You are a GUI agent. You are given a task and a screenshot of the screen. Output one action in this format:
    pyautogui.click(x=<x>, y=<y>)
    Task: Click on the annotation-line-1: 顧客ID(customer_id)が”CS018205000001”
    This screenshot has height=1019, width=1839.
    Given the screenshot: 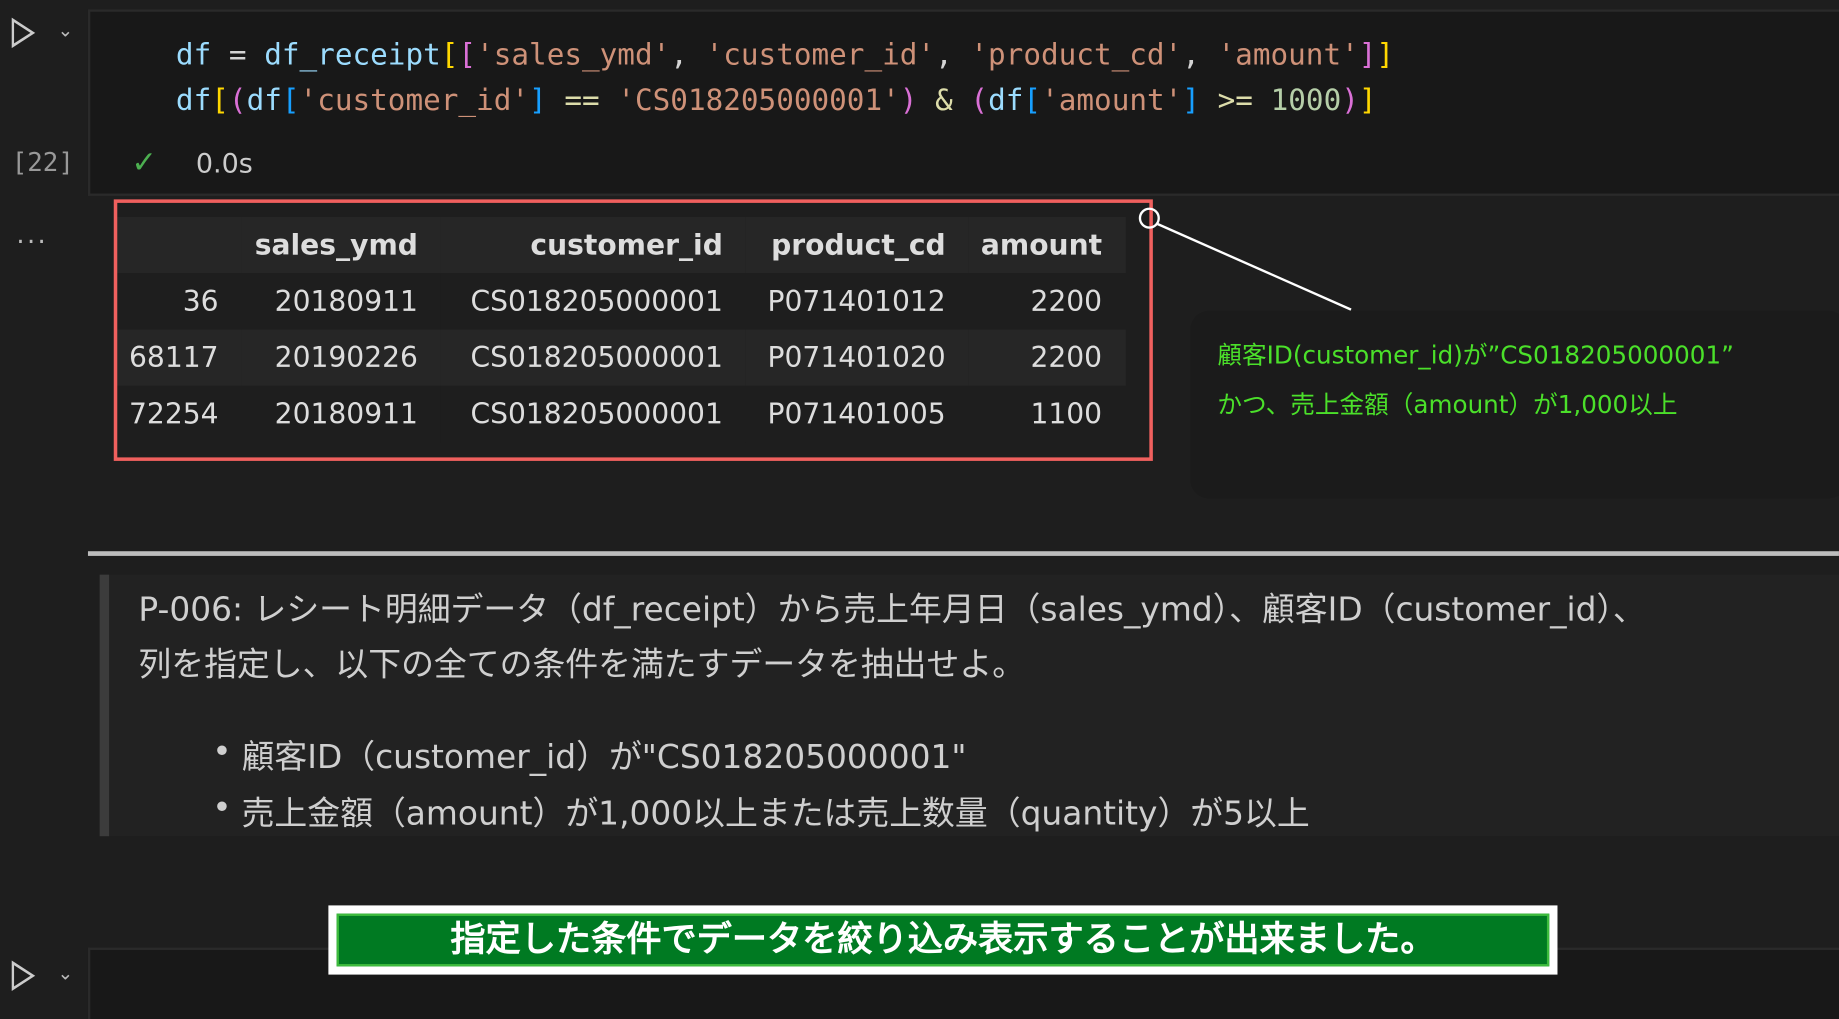 What is the action you would take?
    pyautogui.click(x=1475, y=355)
    